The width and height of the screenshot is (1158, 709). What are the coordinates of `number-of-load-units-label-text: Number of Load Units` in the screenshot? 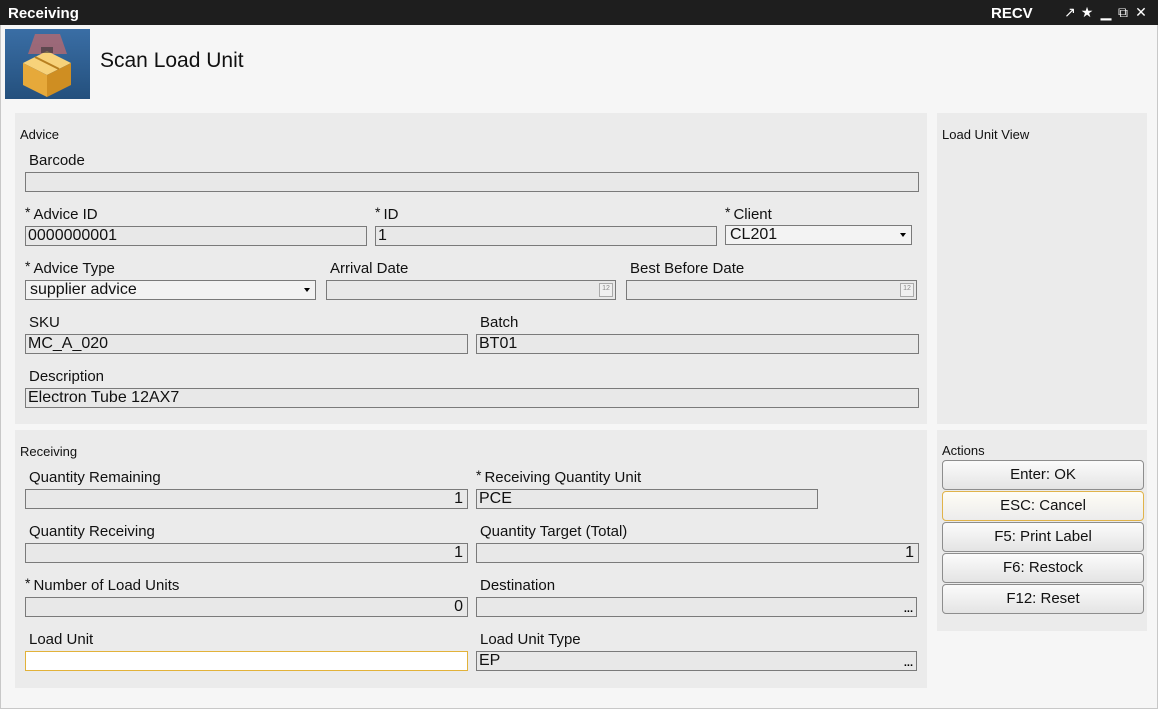 It's located at (106, 585).